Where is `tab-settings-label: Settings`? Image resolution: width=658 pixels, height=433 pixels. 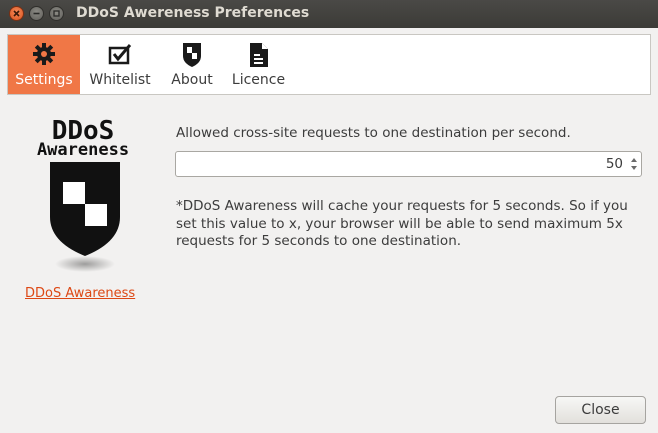 tab-settings-label: Settings is located at coordinates (44, 80).